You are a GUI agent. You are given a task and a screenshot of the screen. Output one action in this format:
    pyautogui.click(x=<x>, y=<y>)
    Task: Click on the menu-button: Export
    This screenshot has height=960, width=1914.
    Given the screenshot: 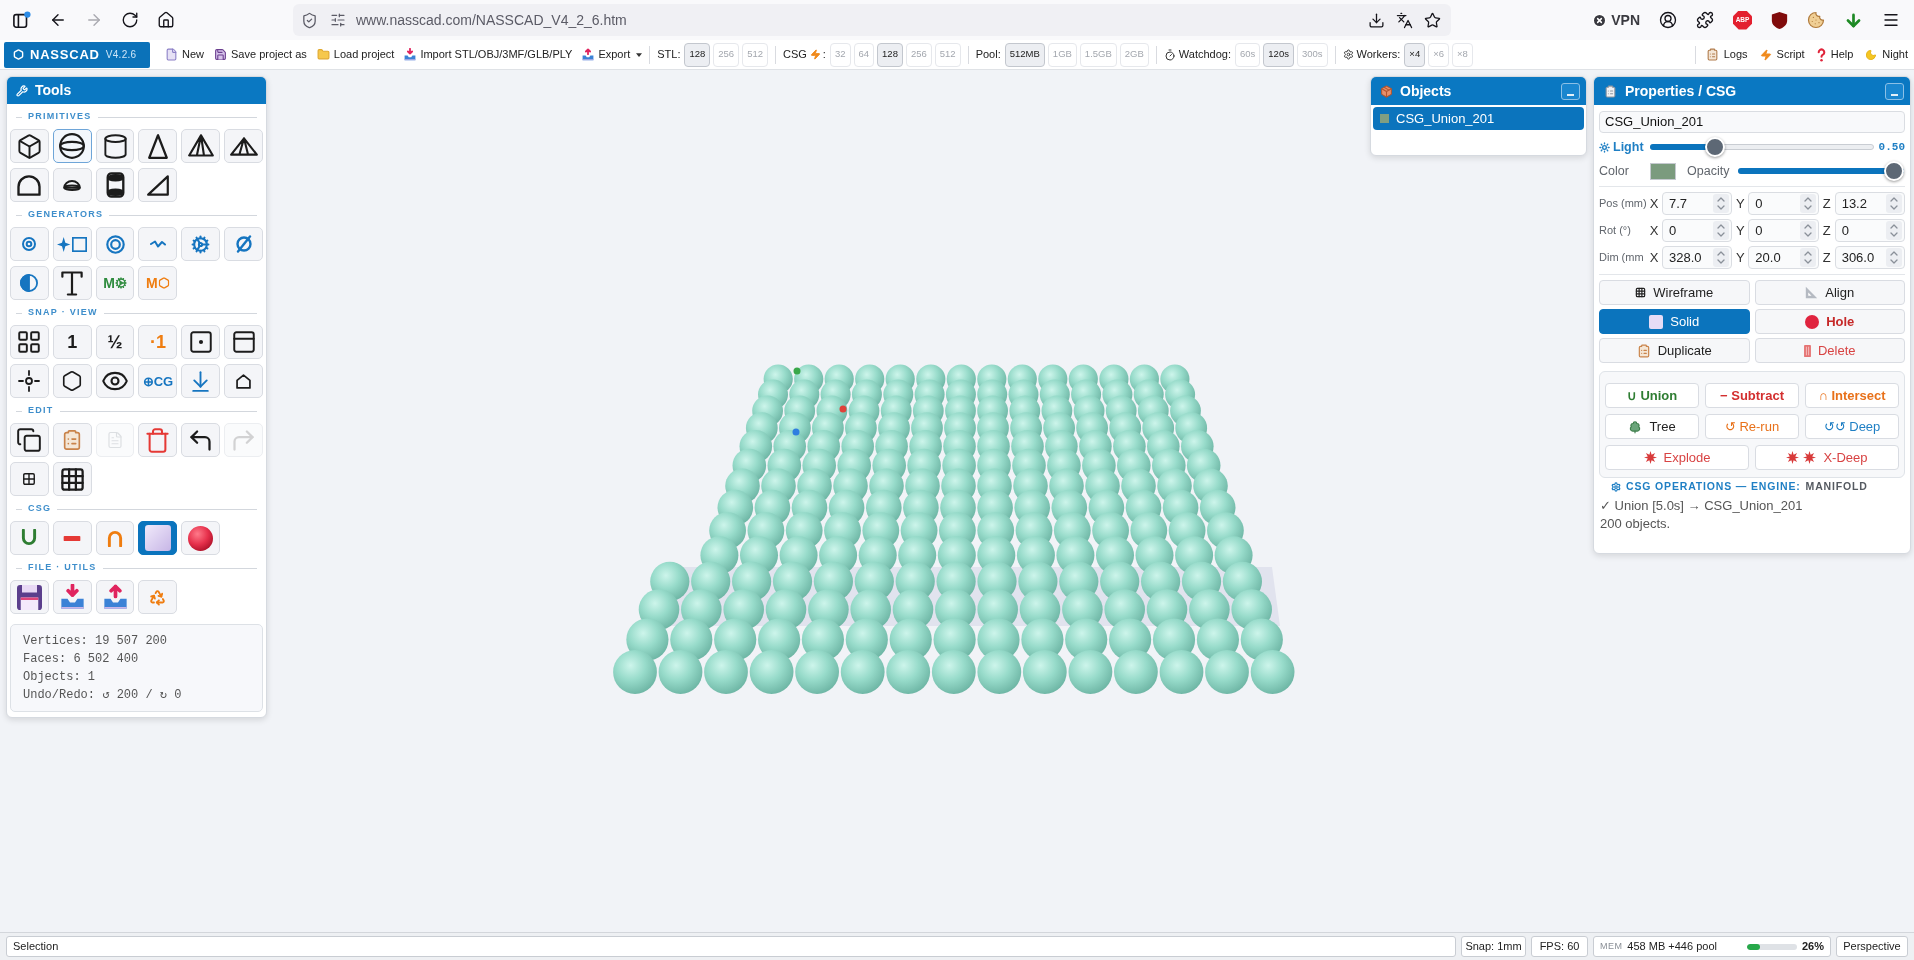 What is the action you would take?
    pyautogui.click(x=612, y=54)
    